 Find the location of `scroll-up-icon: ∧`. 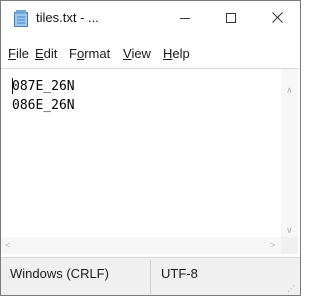

scroll-up-icon: ∧ is located at coordinates (289, 90).